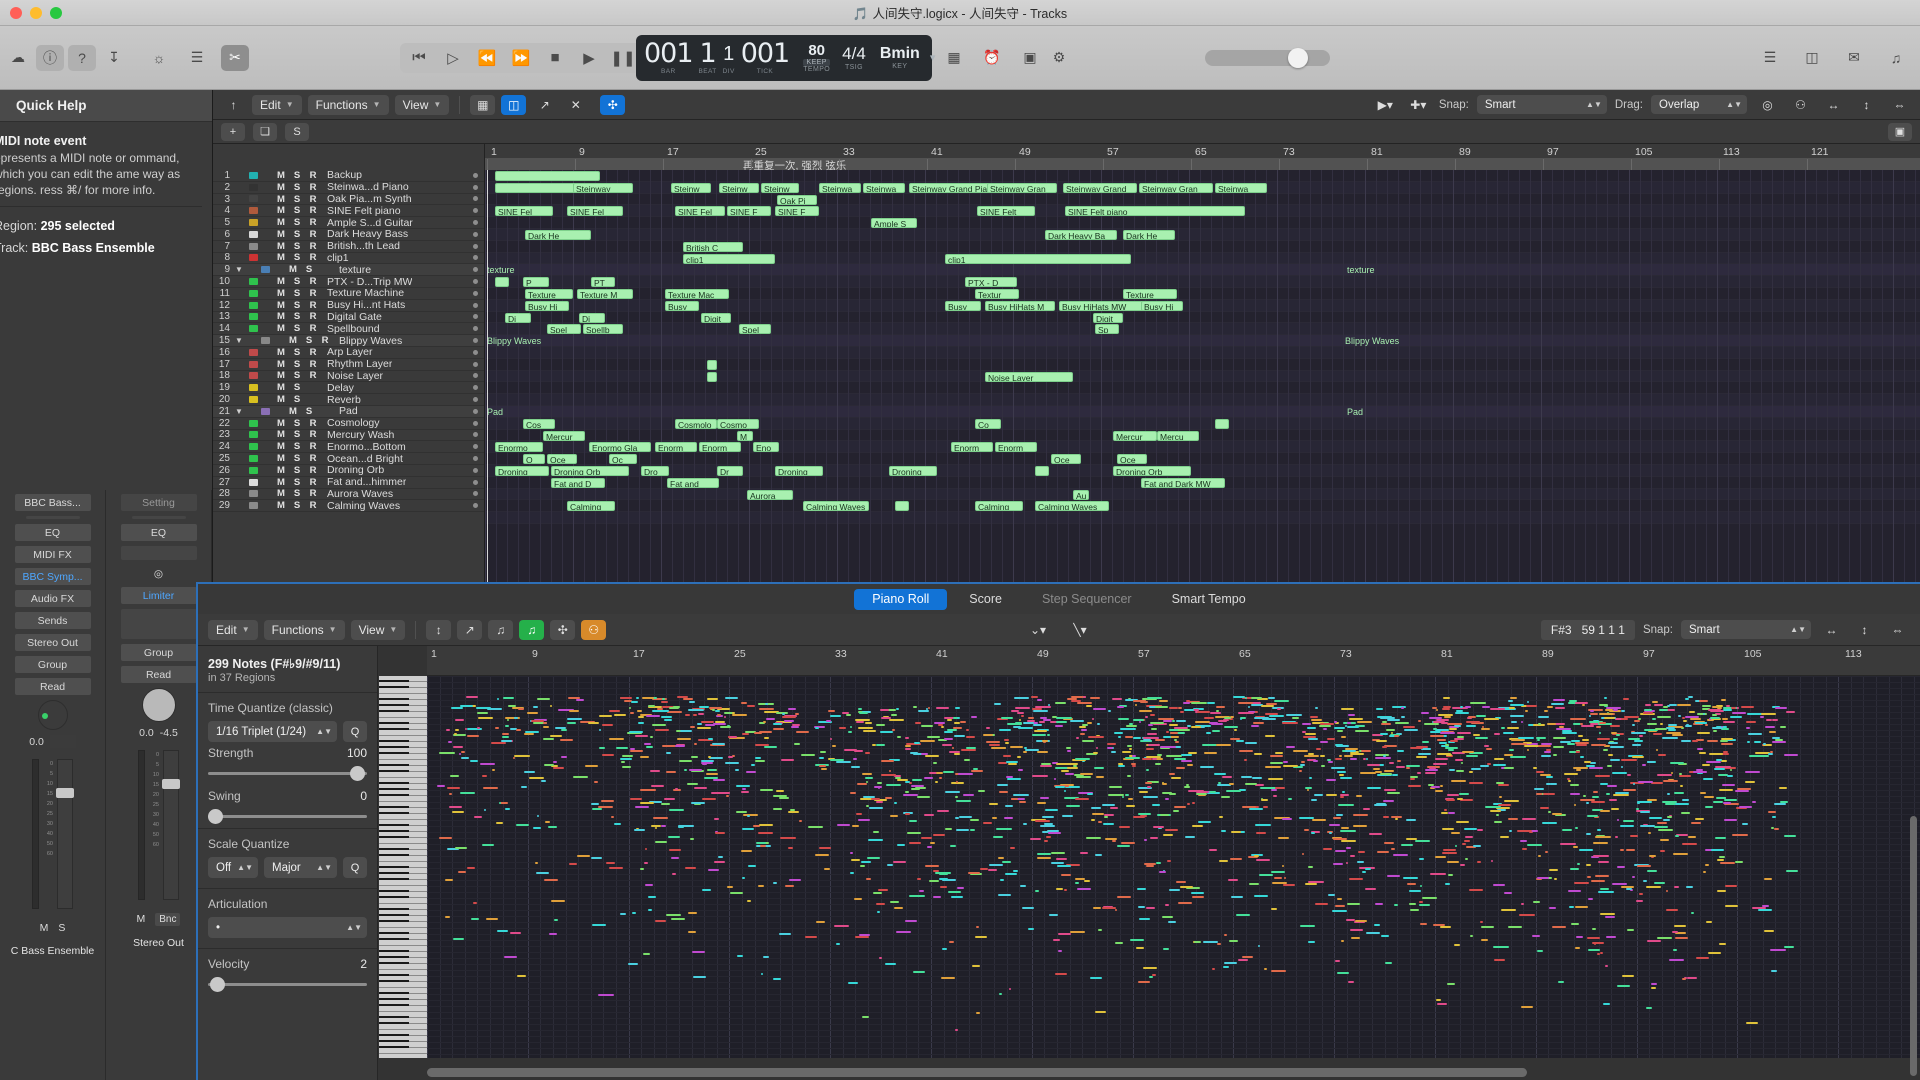 Image resolution: width=1920 pixels, height=1080 pixels. I want to click on track-name: Ample S...d Guitar, so click(367, 223).